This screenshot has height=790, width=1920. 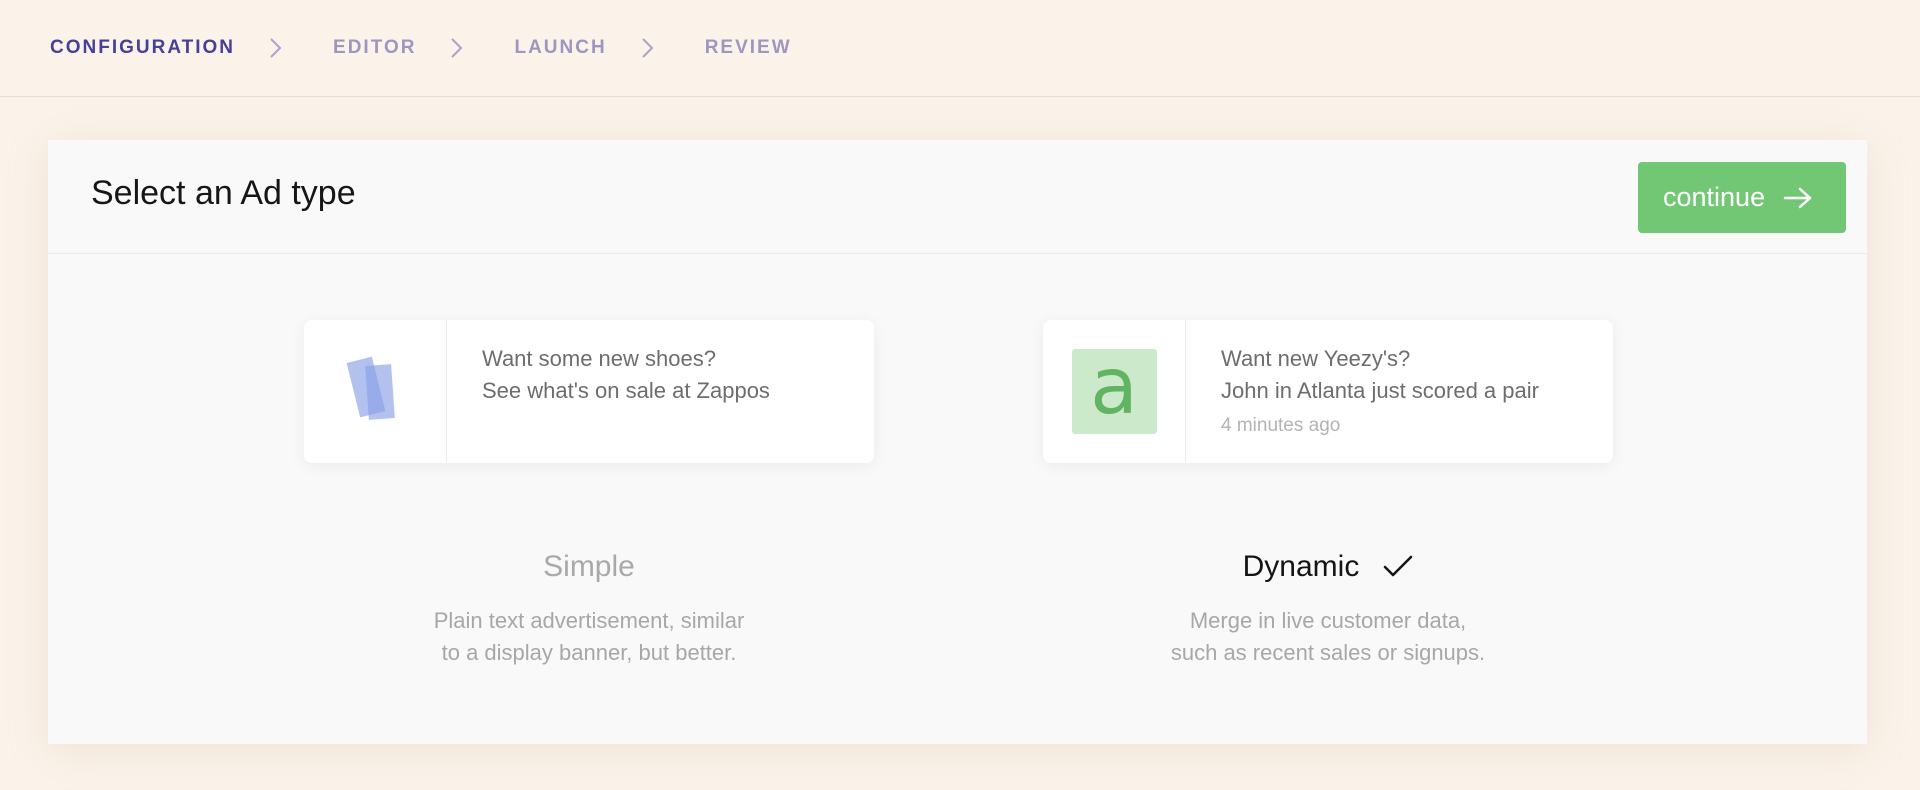 What do you see at coordinates (1328, 620) in the screenshot?
I see `option-description-line-1: Merge in live customer data,` at bounding box center [1328, 620].